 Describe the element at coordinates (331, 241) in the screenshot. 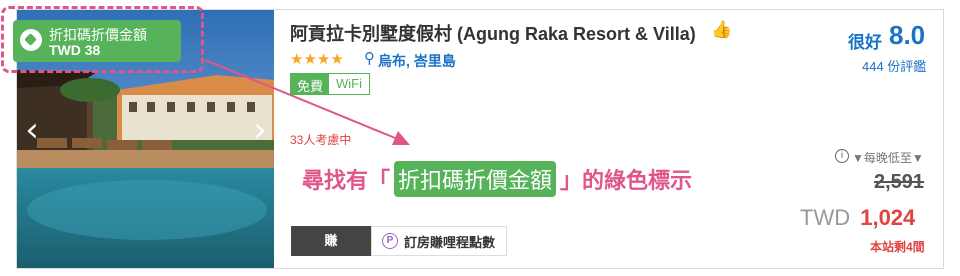

I see `earn-button: 賺` at that location.